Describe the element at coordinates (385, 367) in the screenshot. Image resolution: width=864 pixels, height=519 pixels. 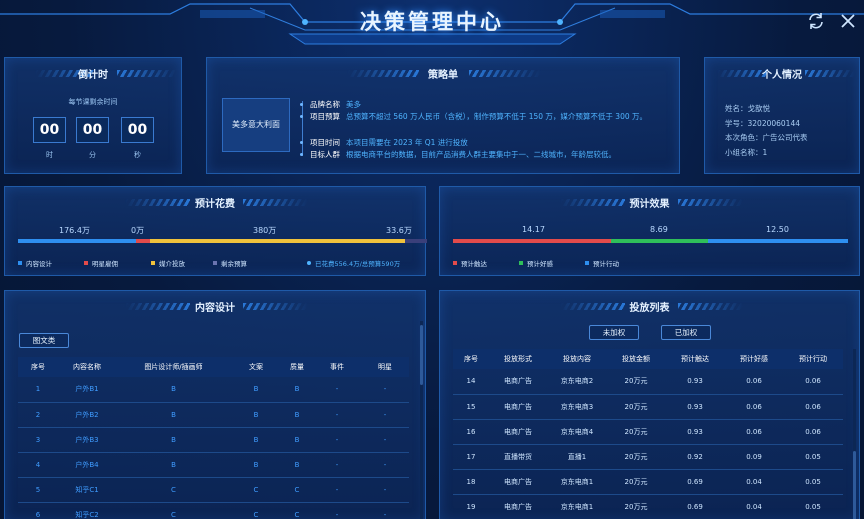
I see `col-header: 明星` at that location.